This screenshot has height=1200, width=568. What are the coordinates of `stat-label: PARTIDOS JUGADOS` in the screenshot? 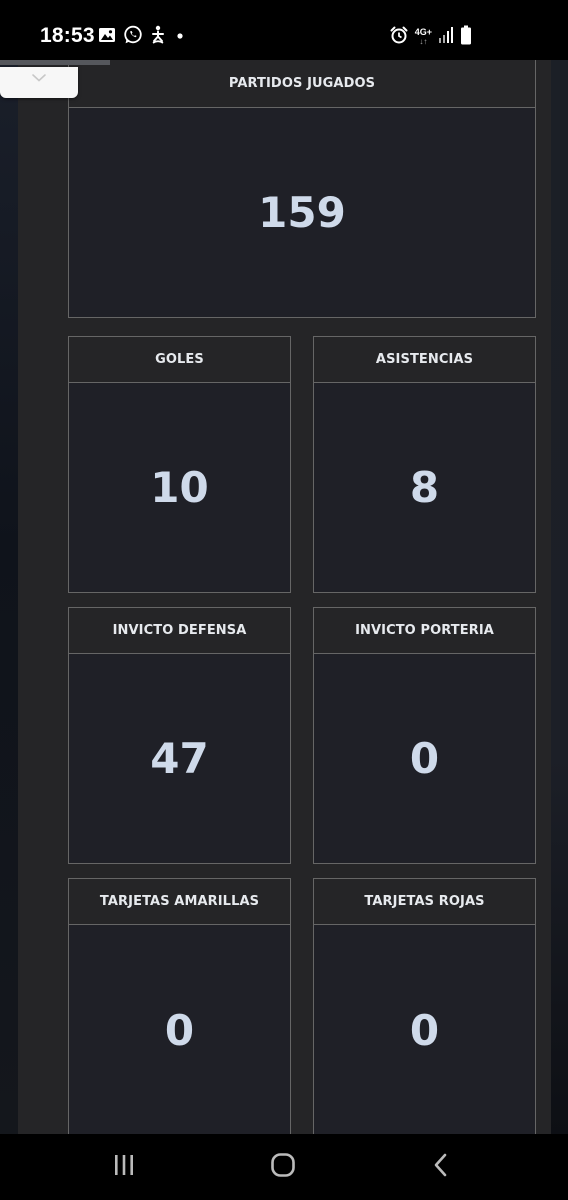 It's located at (302, 84).